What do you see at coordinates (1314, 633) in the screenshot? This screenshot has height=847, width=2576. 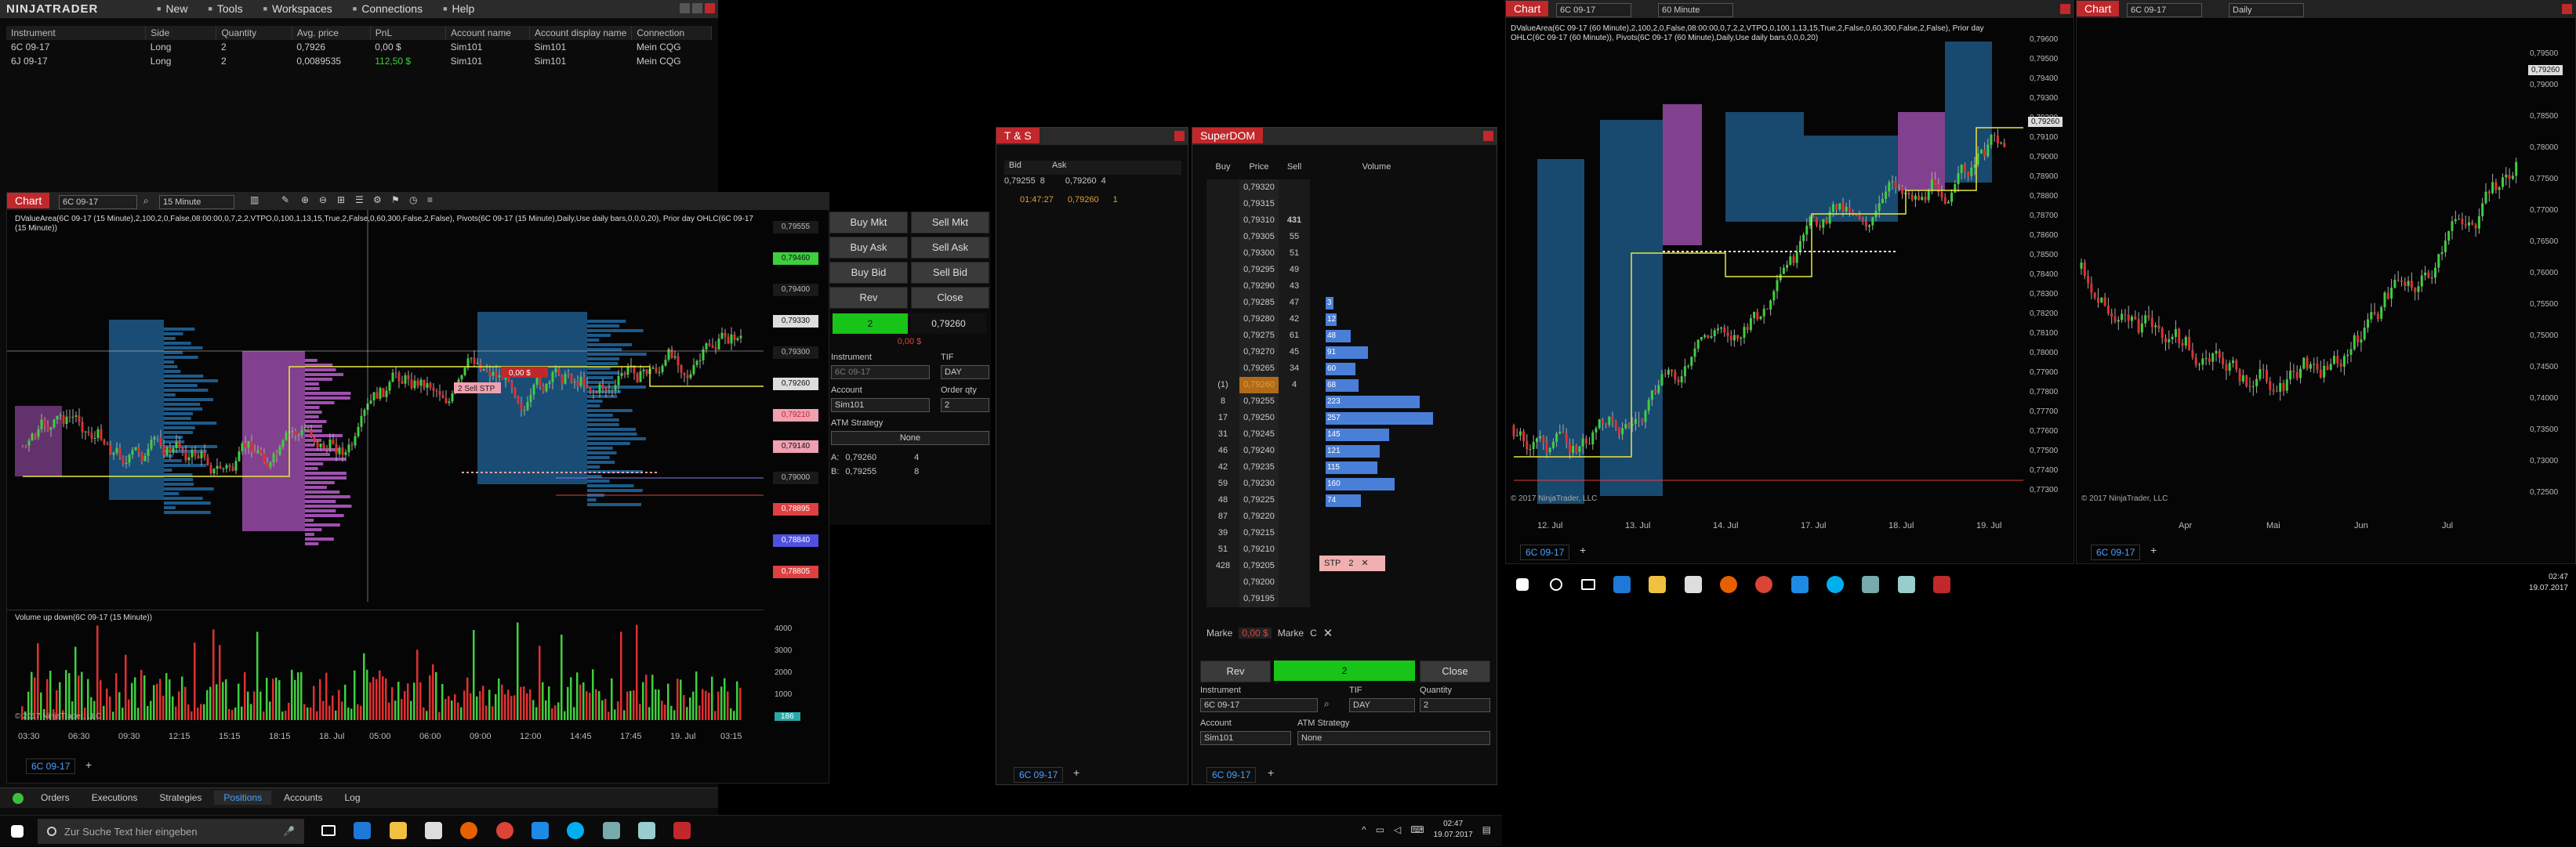 I see `close-button: C` at bounding box center [1314, 633].